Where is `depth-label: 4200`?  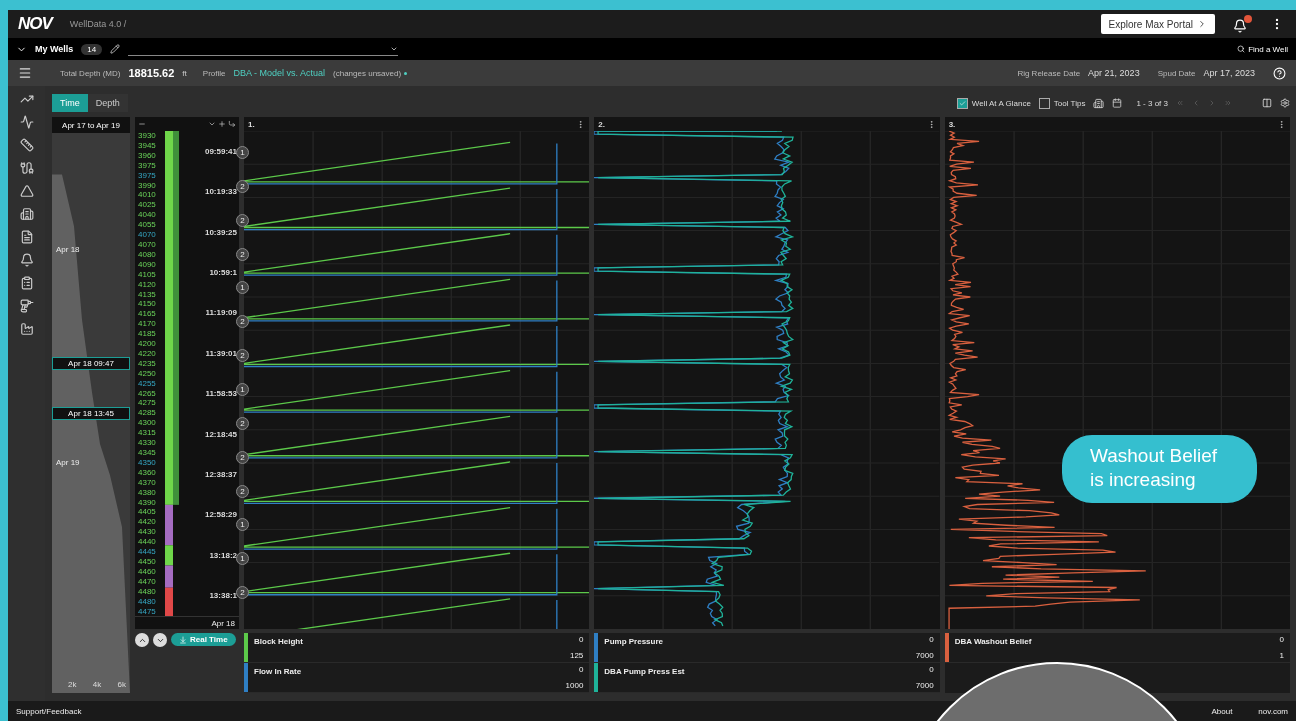 depth-label: 4200 is located at coordinates (147, 344).